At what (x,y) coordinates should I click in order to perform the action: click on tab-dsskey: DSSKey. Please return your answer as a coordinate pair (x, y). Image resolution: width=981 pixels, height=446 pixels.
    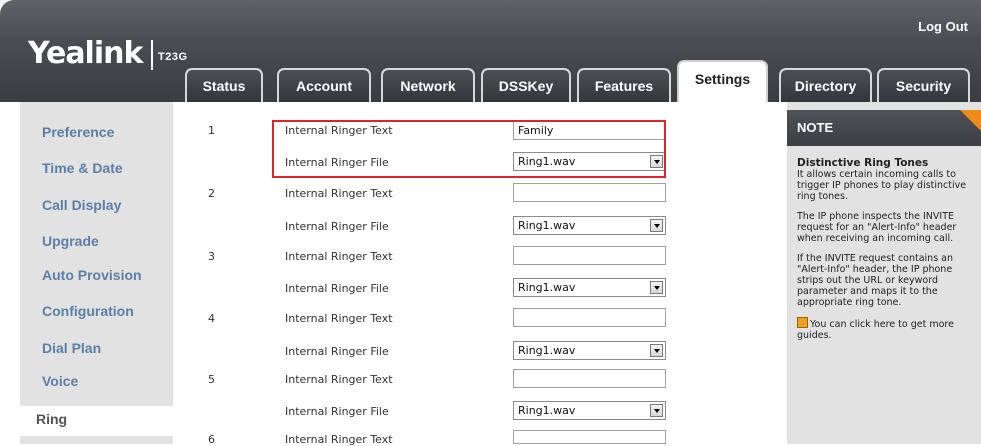
    Looking at the image, I should click on (526, 85).